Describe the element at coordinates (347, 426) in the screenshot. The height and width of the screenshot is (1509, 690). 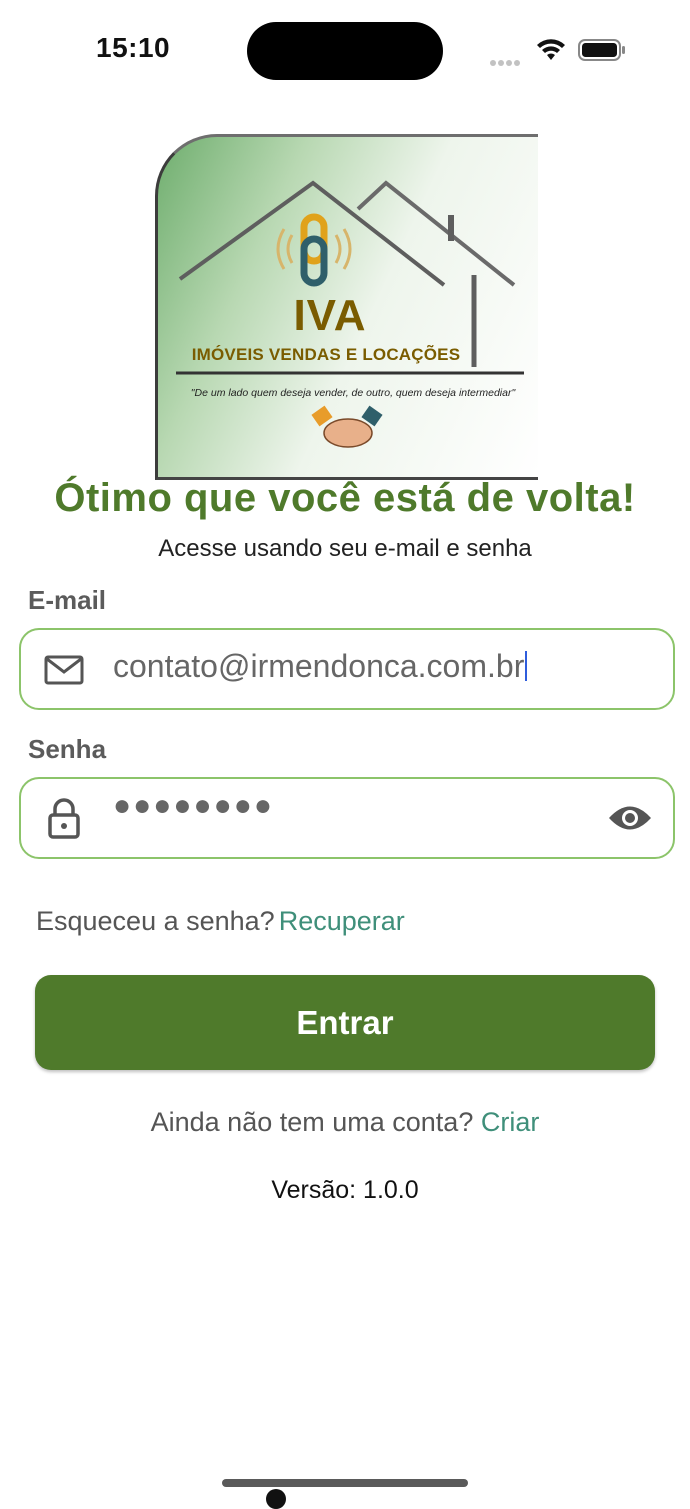
I see `handshake-icon` at that location.